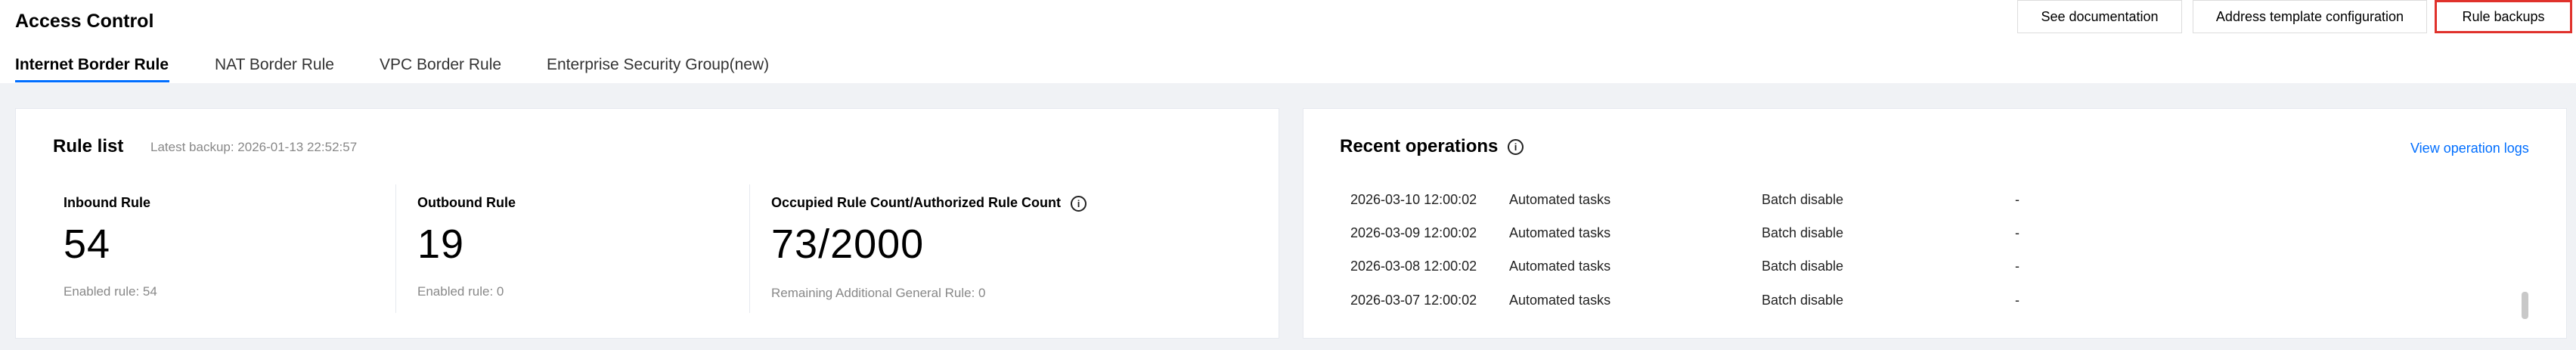  What do you see at coordinates (1413, 301) in the screenshot?
I see `operation-time: 2026-03-07 12:00:02` at bounding box center [1413, 301].